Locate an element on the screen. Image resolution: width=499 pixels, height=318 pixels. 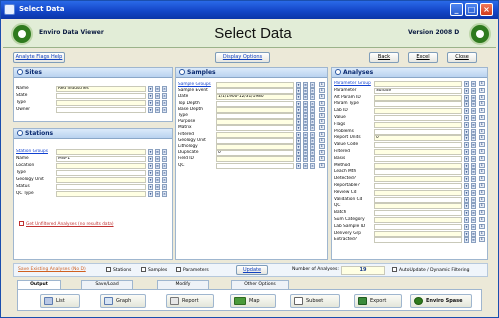
unfiltered-checkbox is located at coordinates (21, 223).